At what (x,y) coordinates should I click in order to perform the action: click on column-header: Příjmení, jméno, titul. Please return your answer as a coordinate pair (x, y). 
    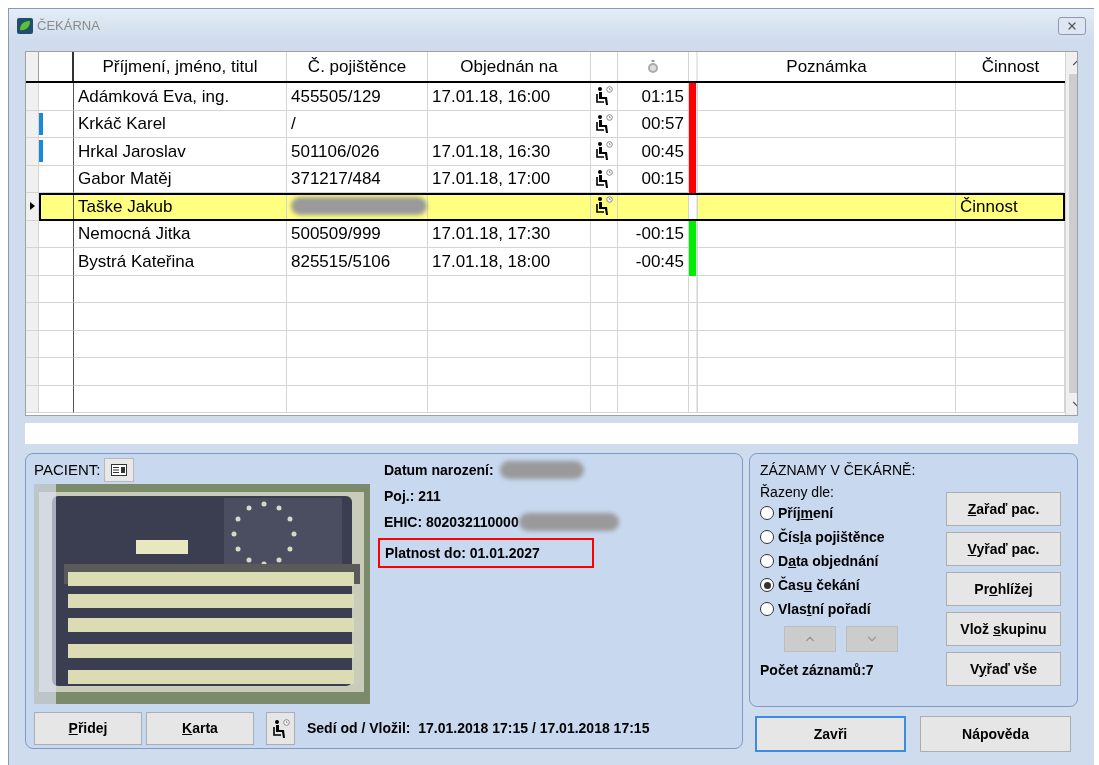
    Looking at the image, I should click on (180, 66).